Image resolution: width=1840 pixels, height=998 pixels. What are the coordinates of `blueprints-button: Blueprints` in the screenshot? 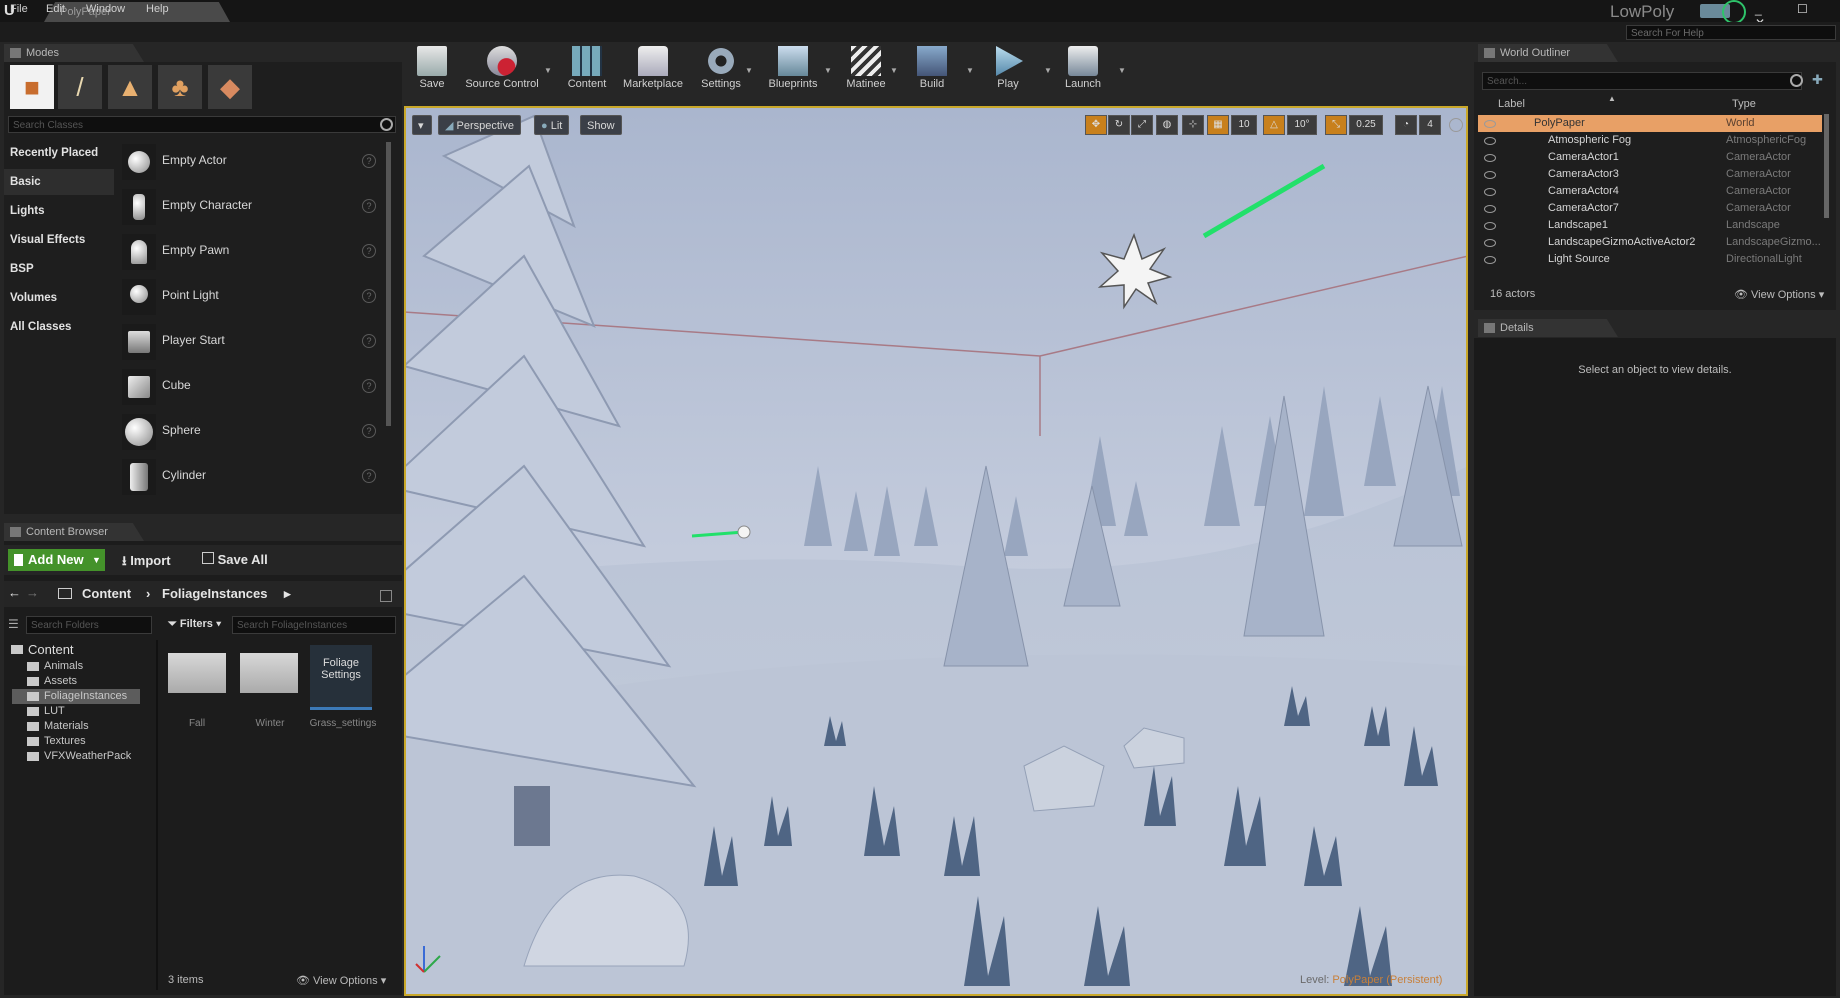 It's located at (793, 72).